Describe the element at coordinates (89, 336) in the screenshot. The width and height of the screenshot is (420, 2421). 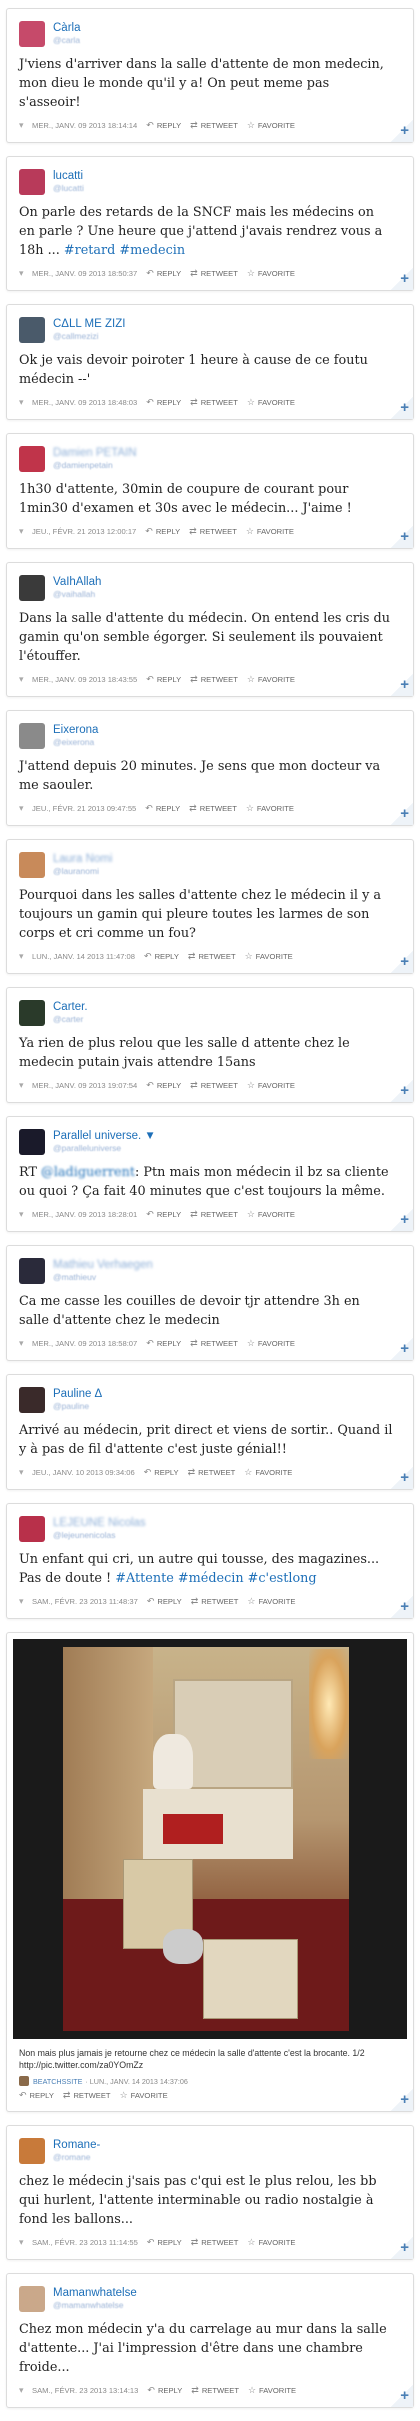
I see `user-handle: @callmezizi` at that location.